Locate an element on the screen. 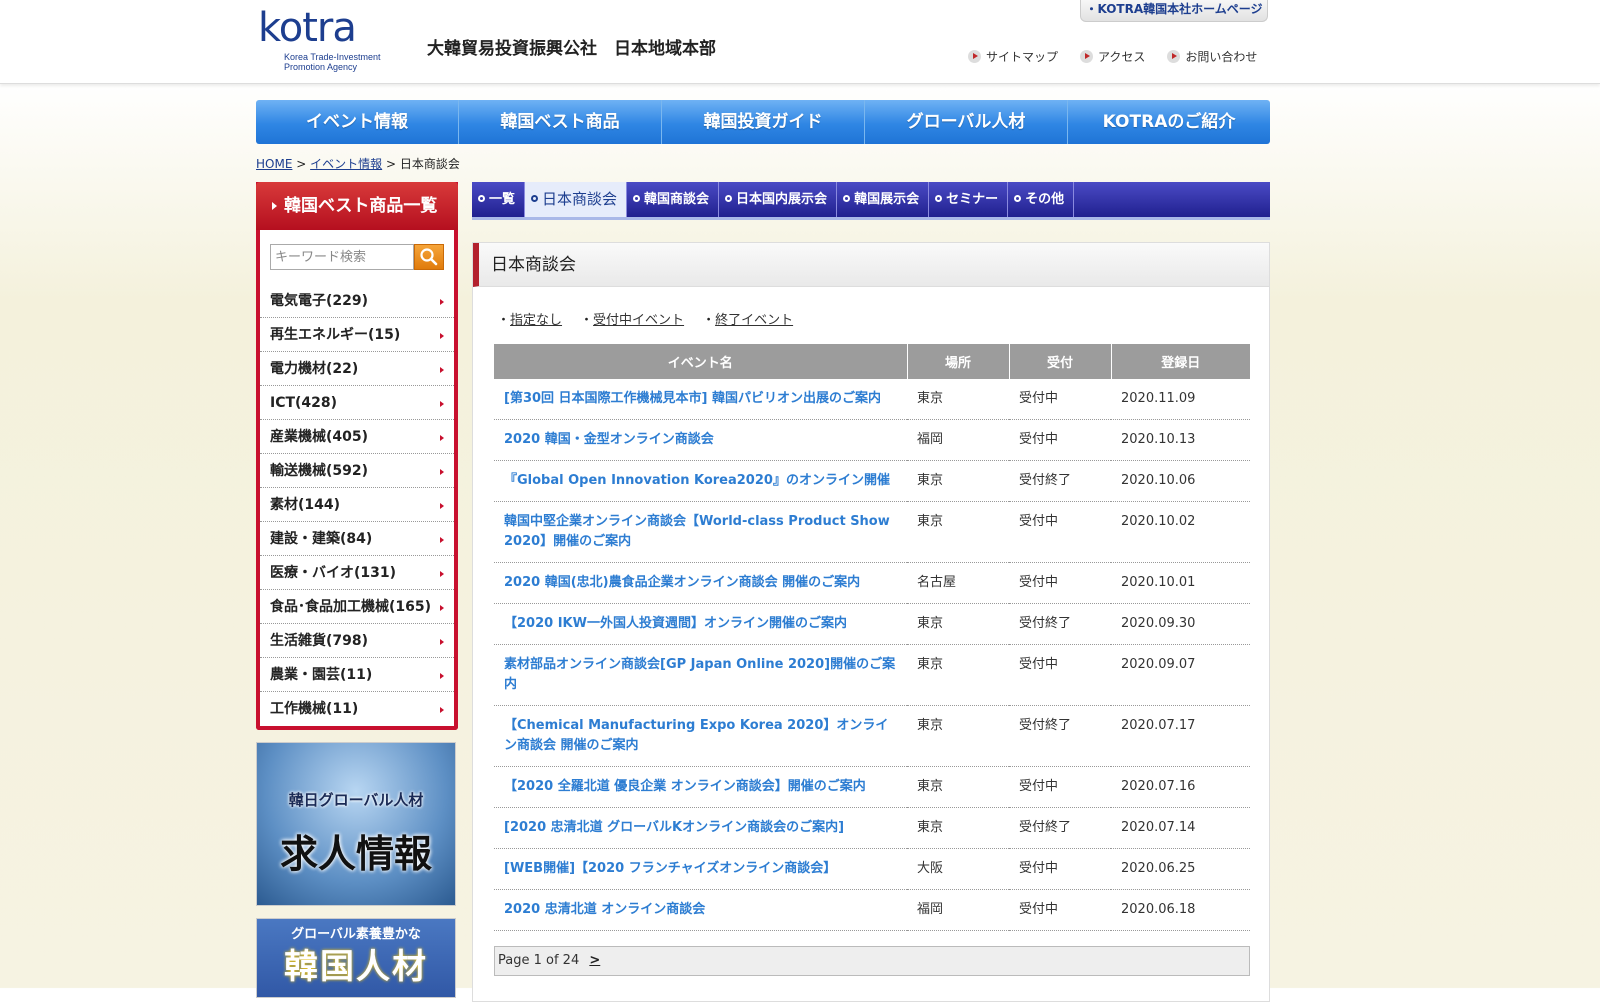  event-name-cell: 2020 忠清北道 オンライン商談会 is located at coordinates (700, 910).